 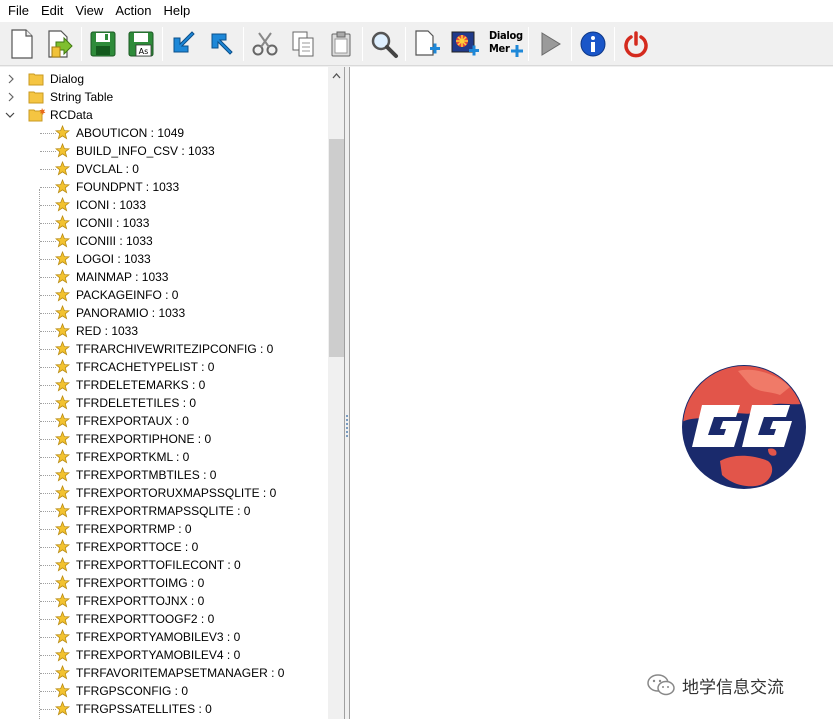 I want to click on tree-node-rcdata-item: TFREXPORTTOFILECONT : 0, so click(x=164, y=565).